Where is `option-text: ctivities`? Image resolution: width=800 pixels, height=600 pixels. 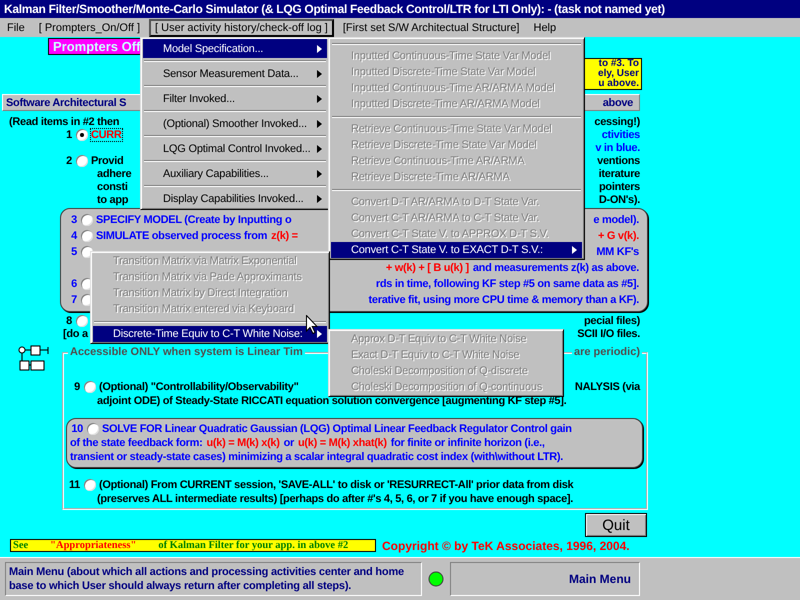
option-text: ctivities is located at coordinates (621, 134).